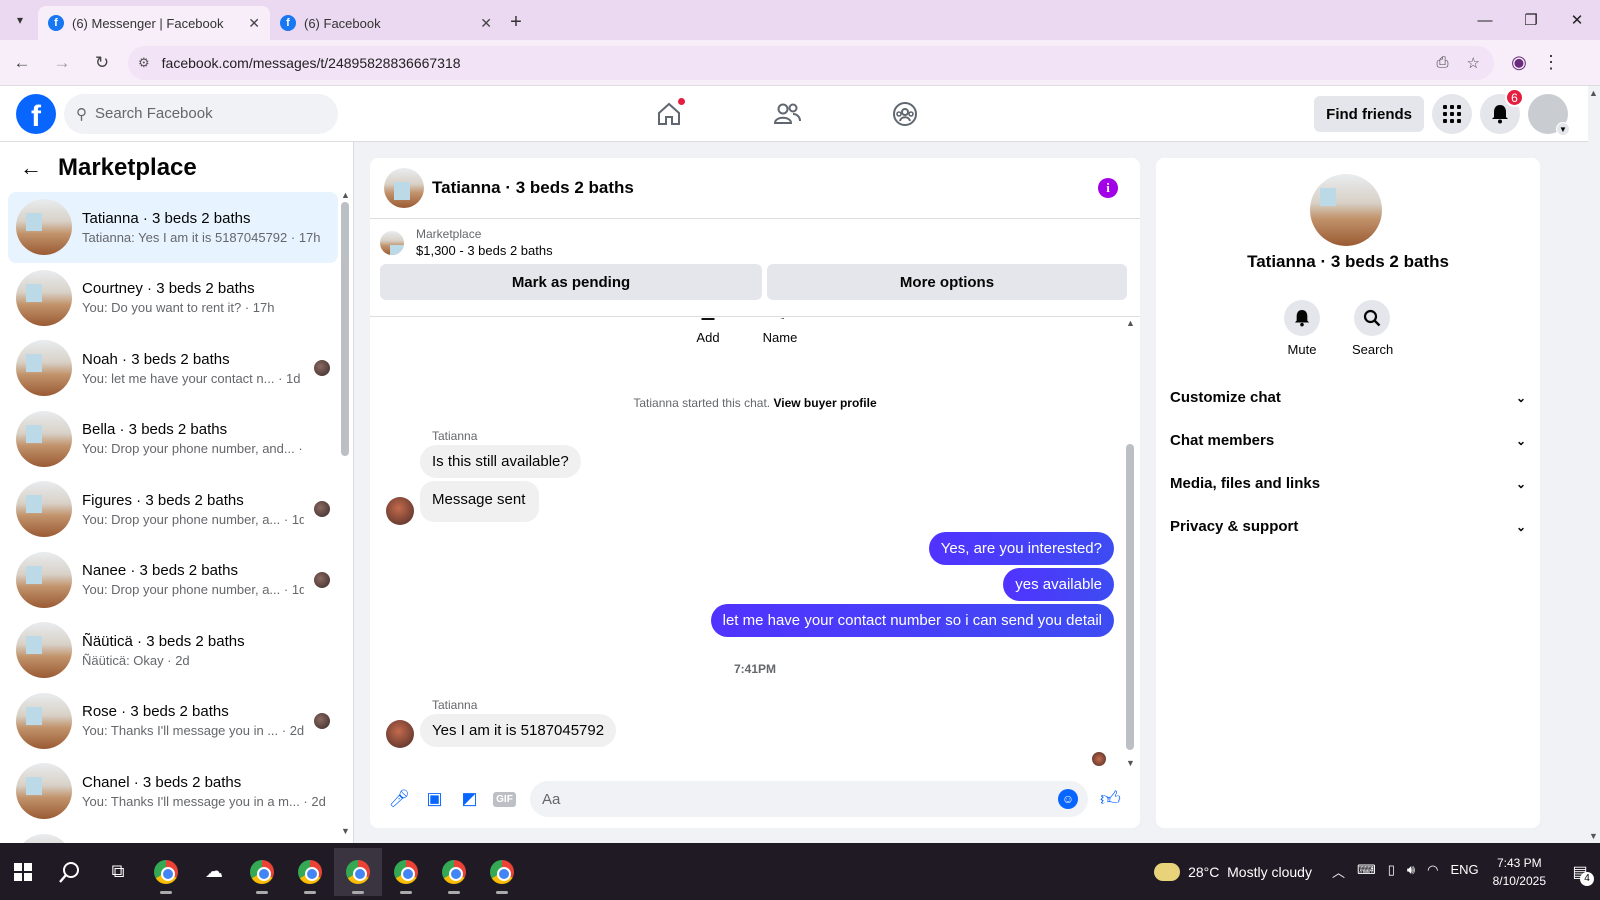 The image size is (1600, 900). I want to click on friends-icon, so click(787, 114).